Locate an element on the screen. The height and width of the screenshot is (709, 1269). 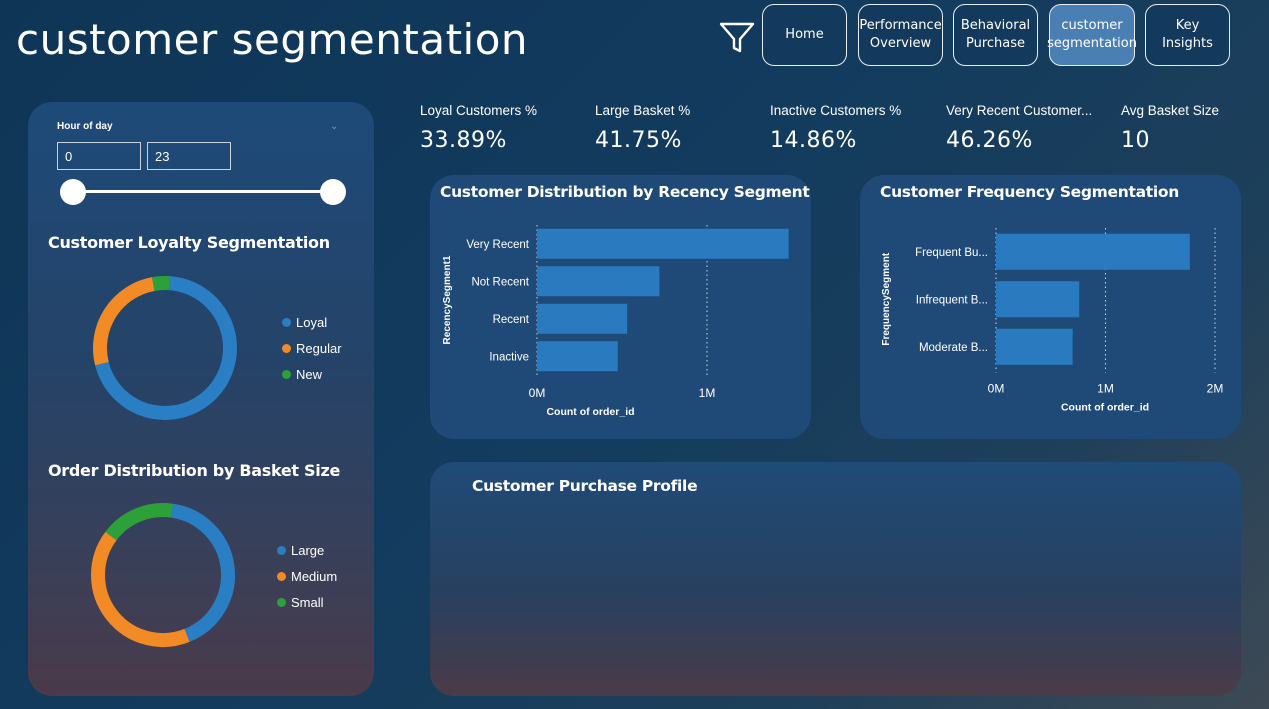
nav-home-label: Home is located at coordinates (804, 34).